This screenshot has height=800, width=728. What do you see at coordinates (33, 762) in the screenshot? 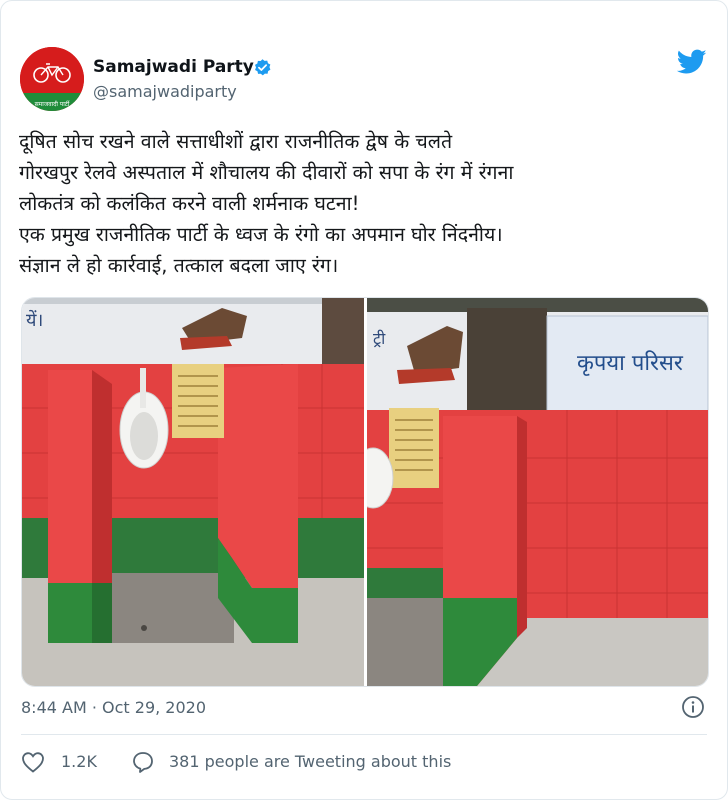
I see `heart-icon` at bounding box center [33, 762].